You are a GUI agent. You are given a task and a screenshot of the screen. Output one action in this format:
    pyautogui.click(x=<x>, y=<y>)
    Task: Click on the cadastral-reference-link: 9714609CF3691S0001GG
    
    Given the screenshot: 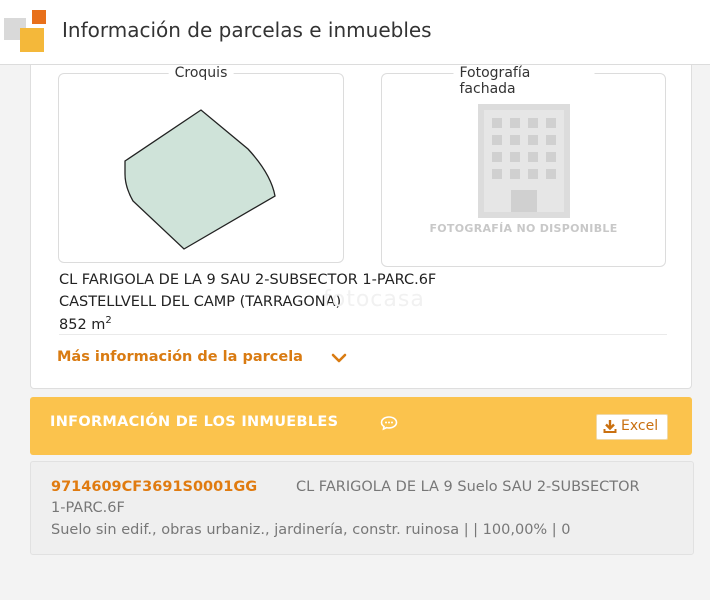 What is the action you would take?
    pyautogui.click(x=154, y=487)
    